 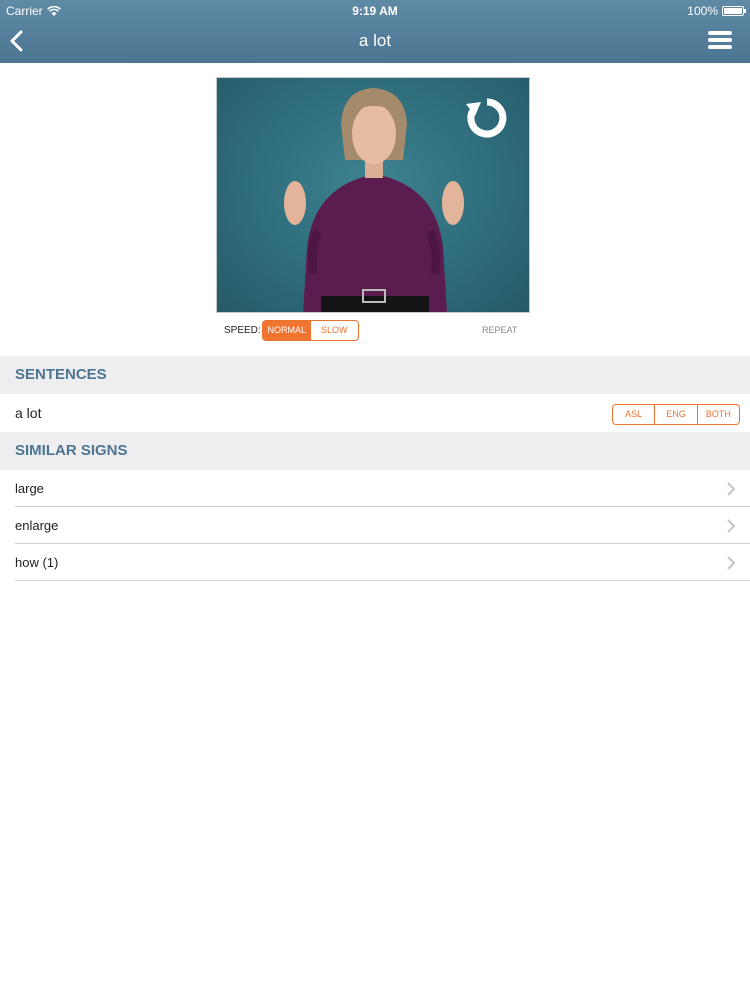 I want to click on eng-button: ENG, so click(x=676, y=414).